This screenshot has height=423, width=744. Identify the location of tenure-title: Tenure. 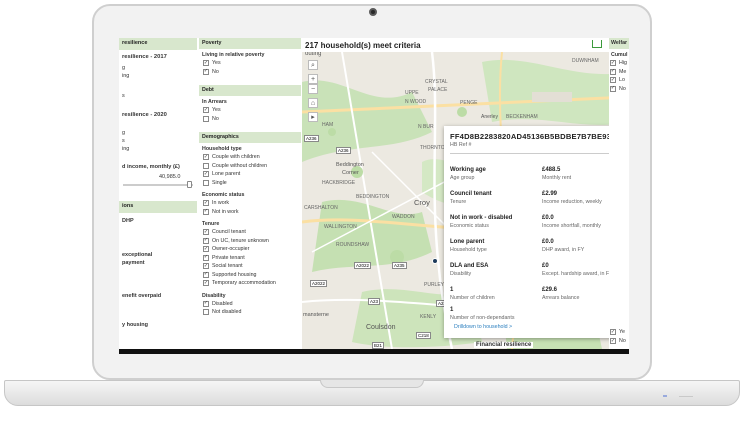
(211, 224).